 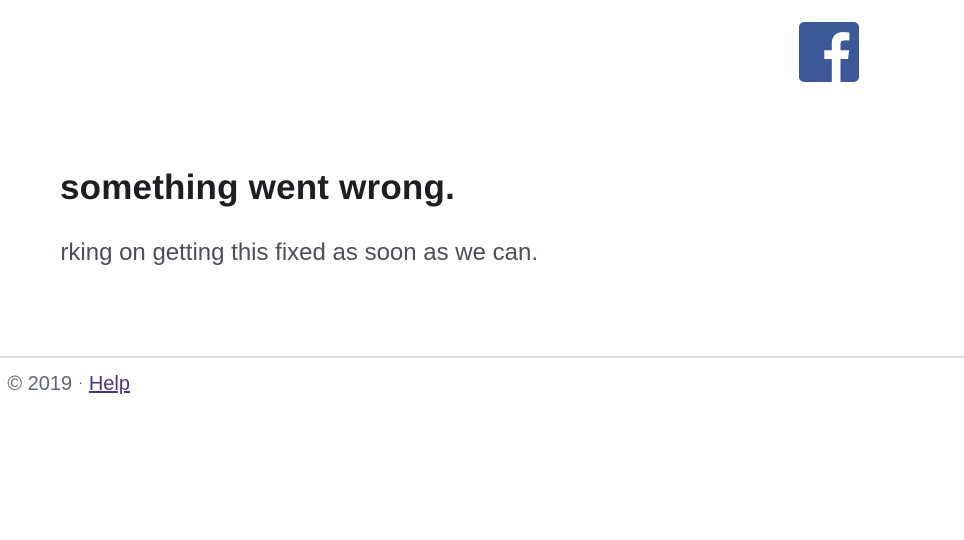 I want to click on footer-divider, so click(x=482, y=357).